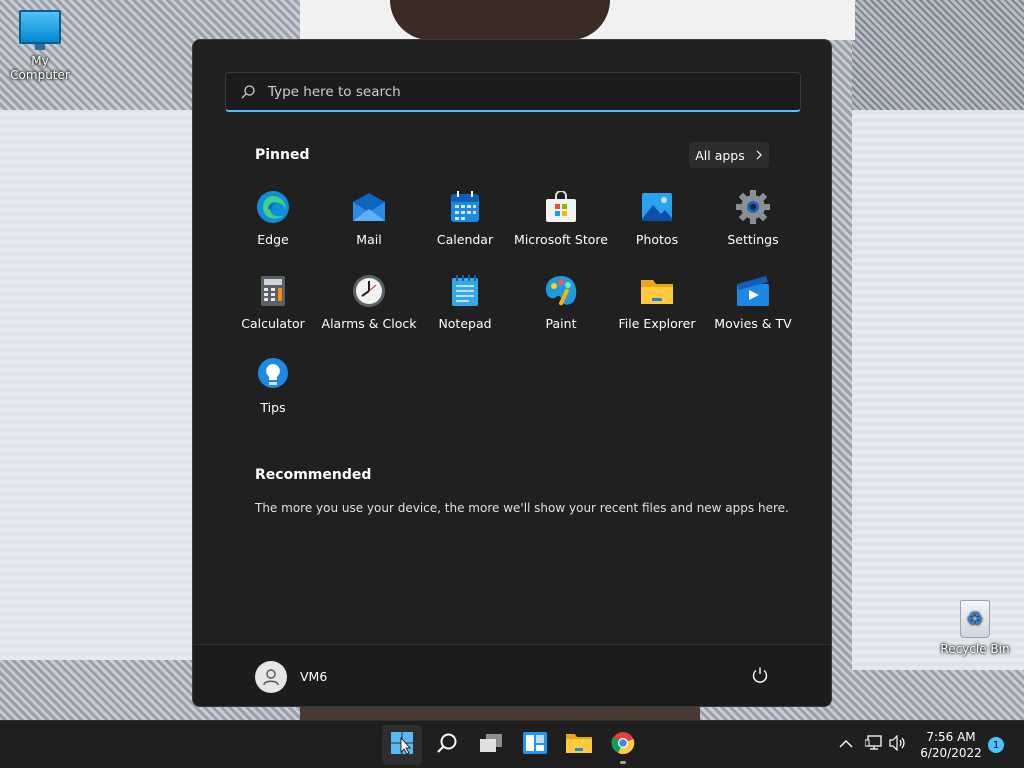  Describe the element at coordinates (561, 207) in the screenshot. I see `store-icon` at that location.